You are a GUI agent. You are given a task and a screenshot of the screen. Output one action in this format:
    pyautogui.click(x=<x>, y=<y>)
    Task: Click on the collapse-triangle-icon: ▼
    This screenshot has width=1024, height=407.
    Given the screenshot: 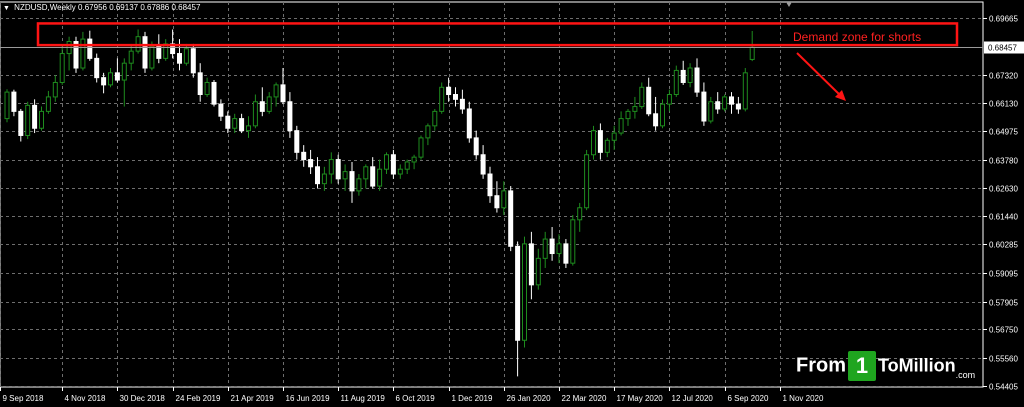 What is the action you would take?
    pyautogui.click(x=6, y=8)
    